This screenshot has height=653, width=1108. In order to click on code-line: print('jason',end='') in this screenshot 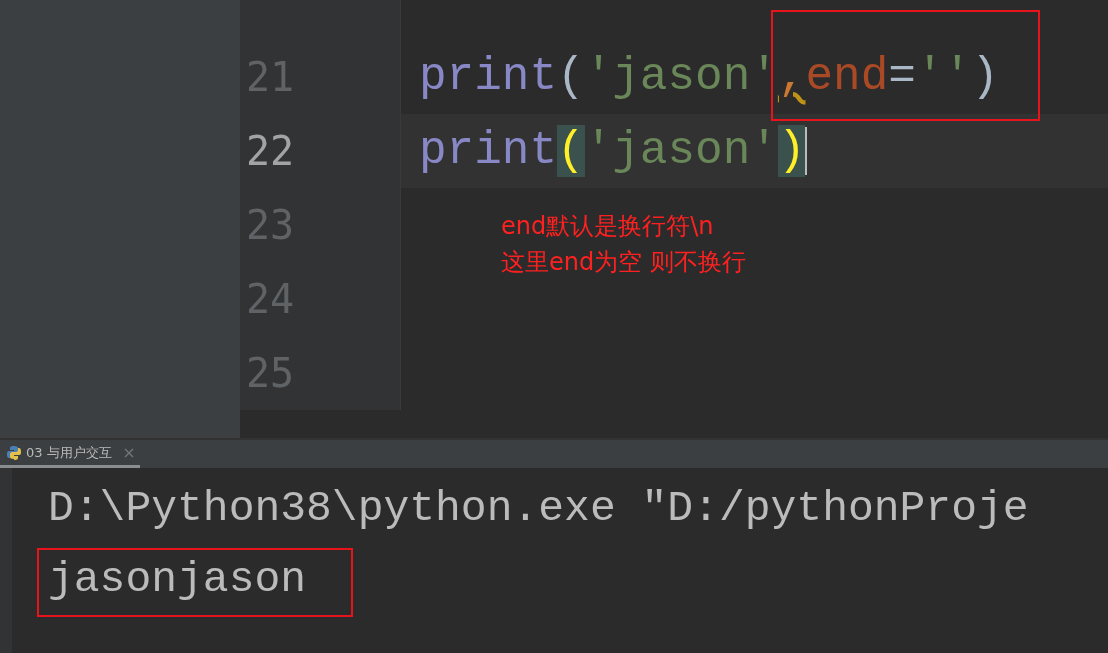, I will do `click(709, 77)`.